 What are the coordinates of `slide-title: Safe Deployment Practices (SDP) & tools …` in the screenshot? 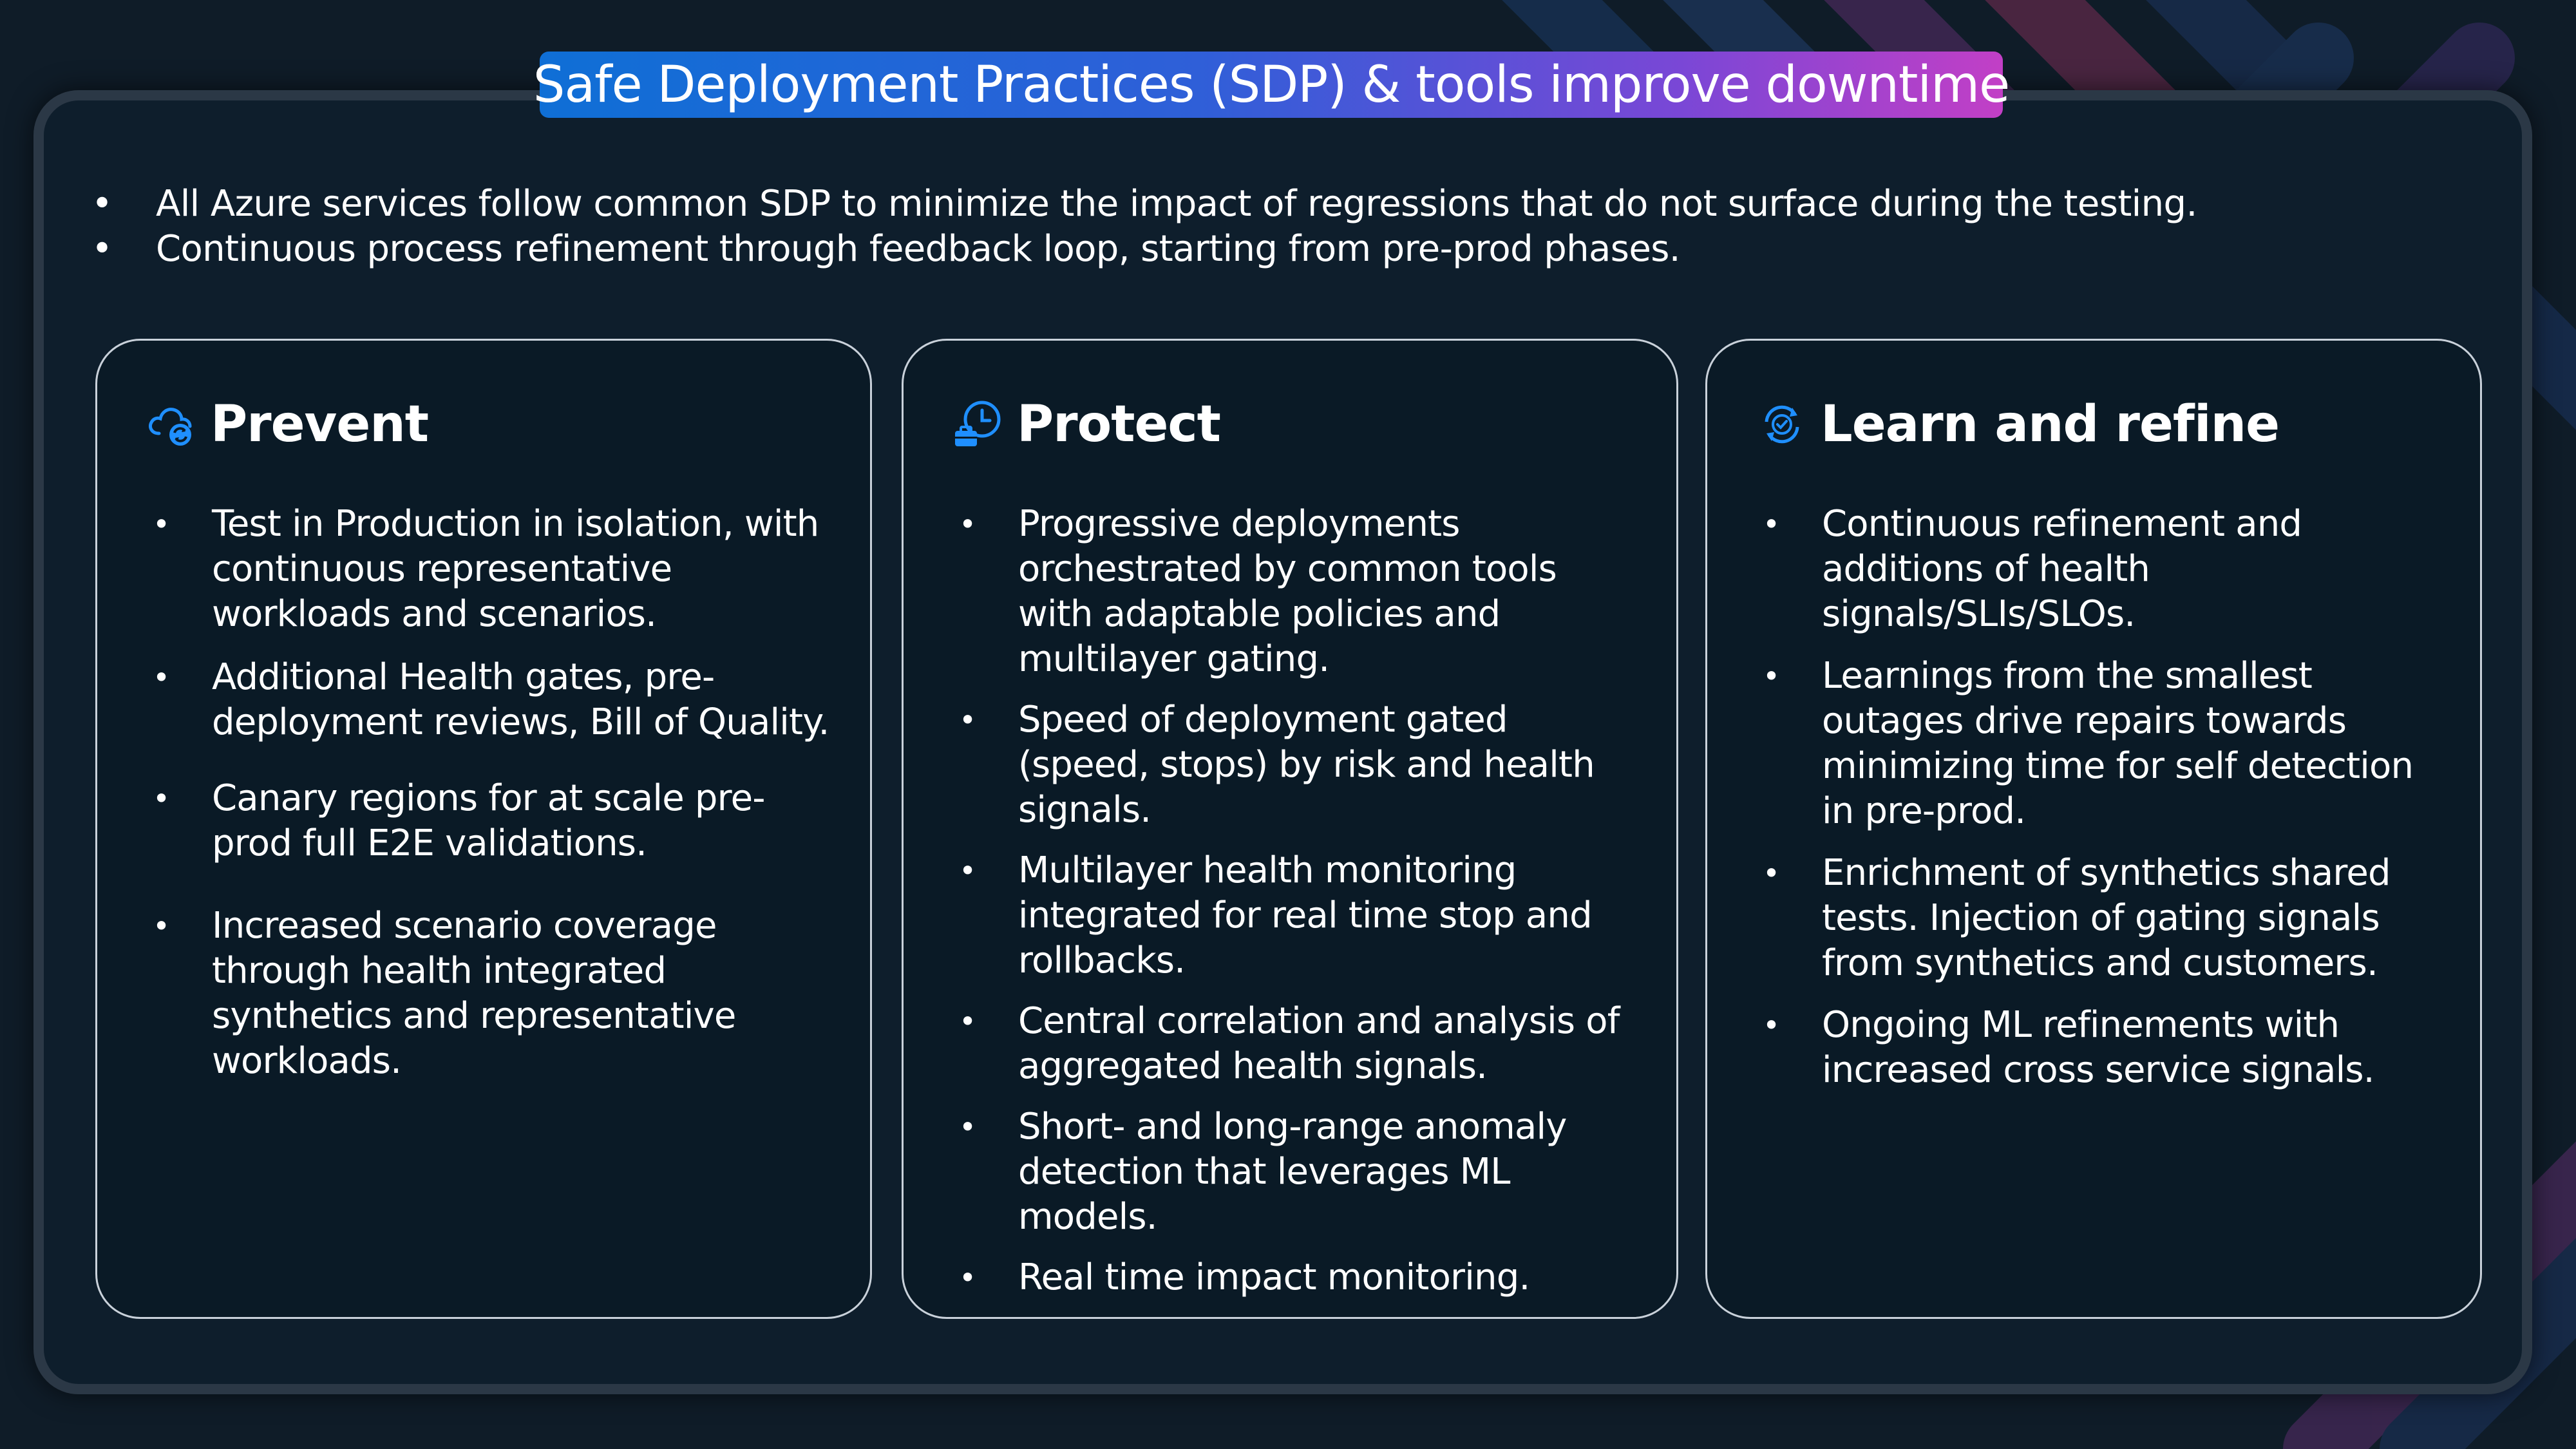 It's located at (1271, 85).